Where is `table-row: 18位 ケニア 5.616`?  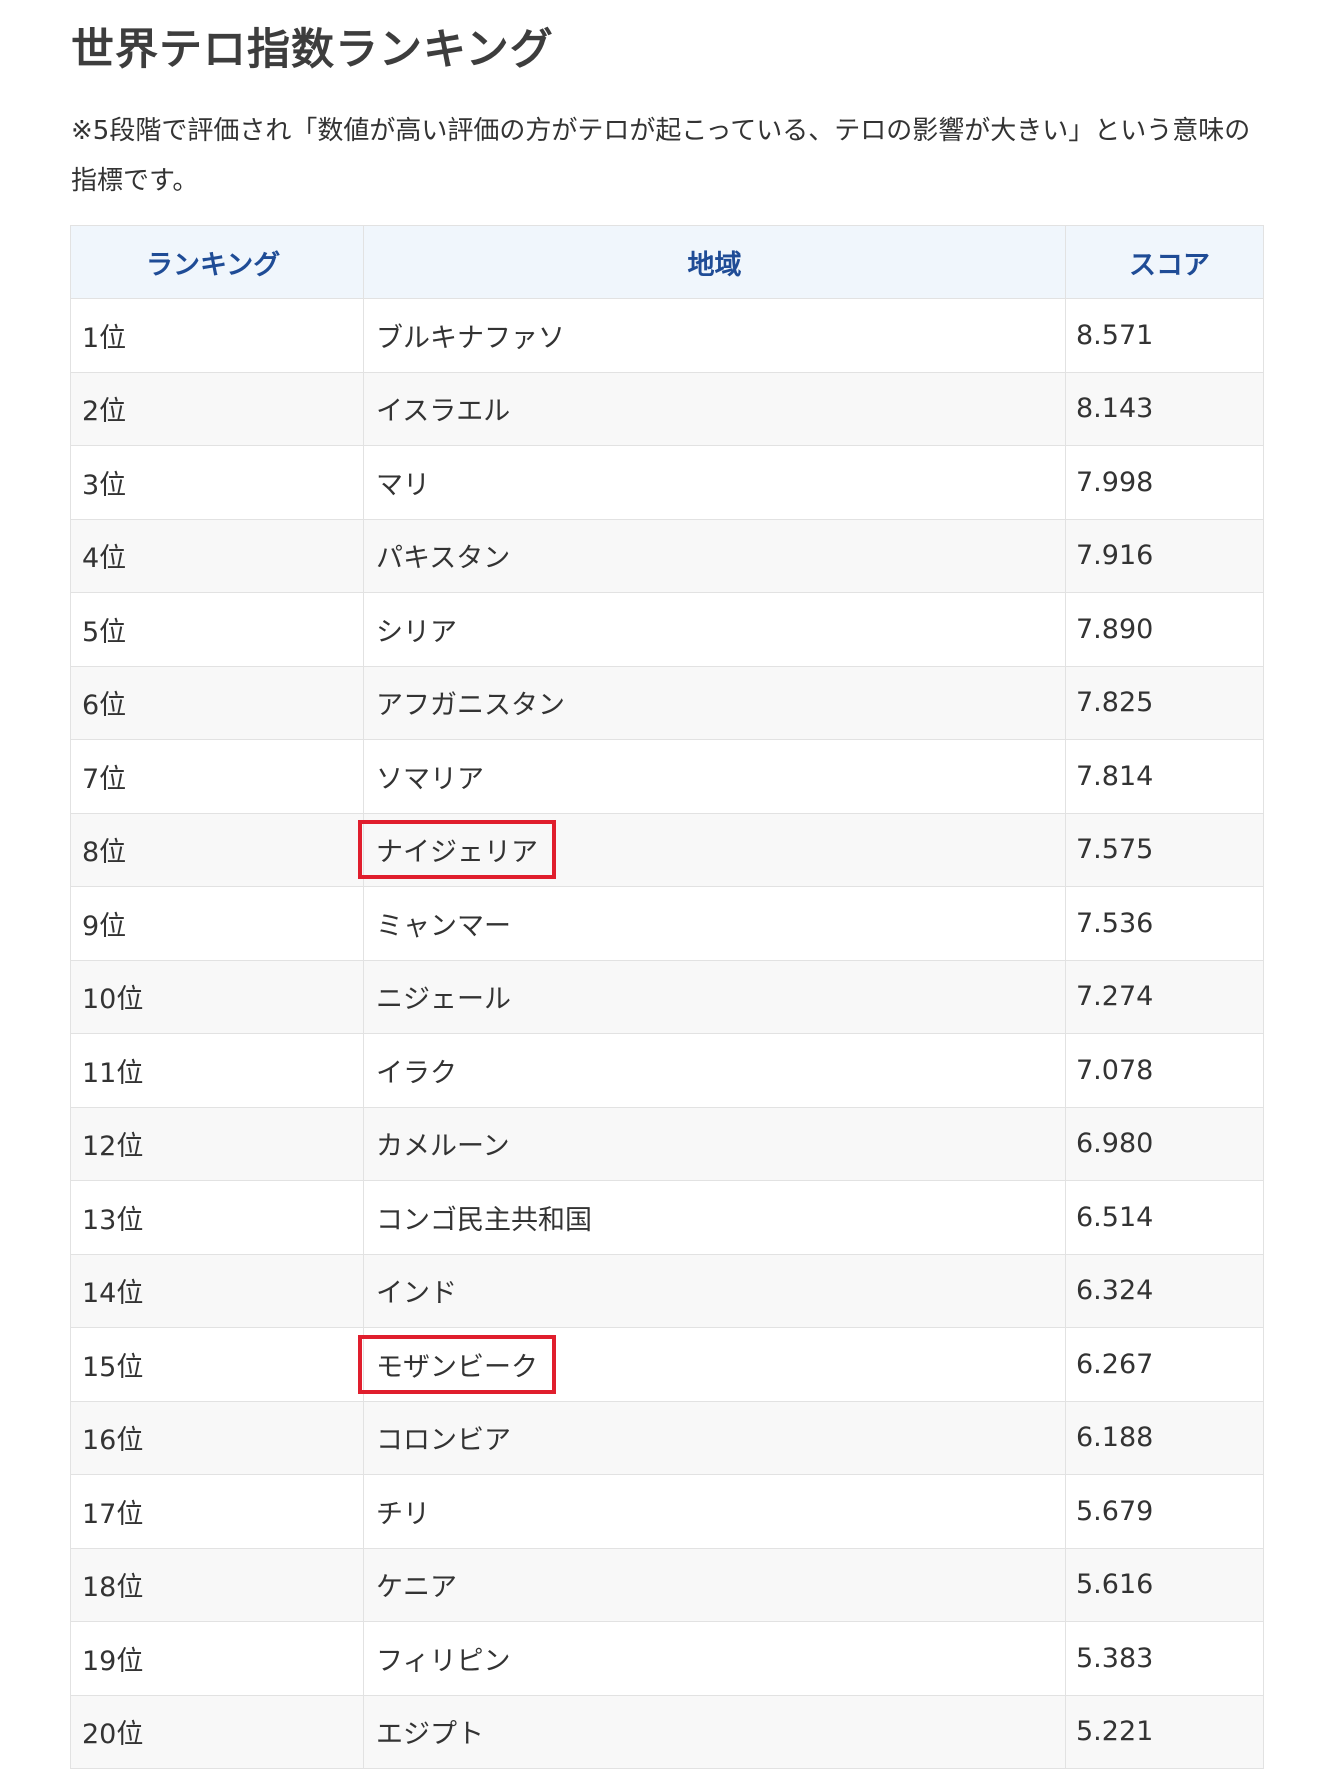 table-row: 18位 ケニア 5.616 is located at coordinates (667, 1584).